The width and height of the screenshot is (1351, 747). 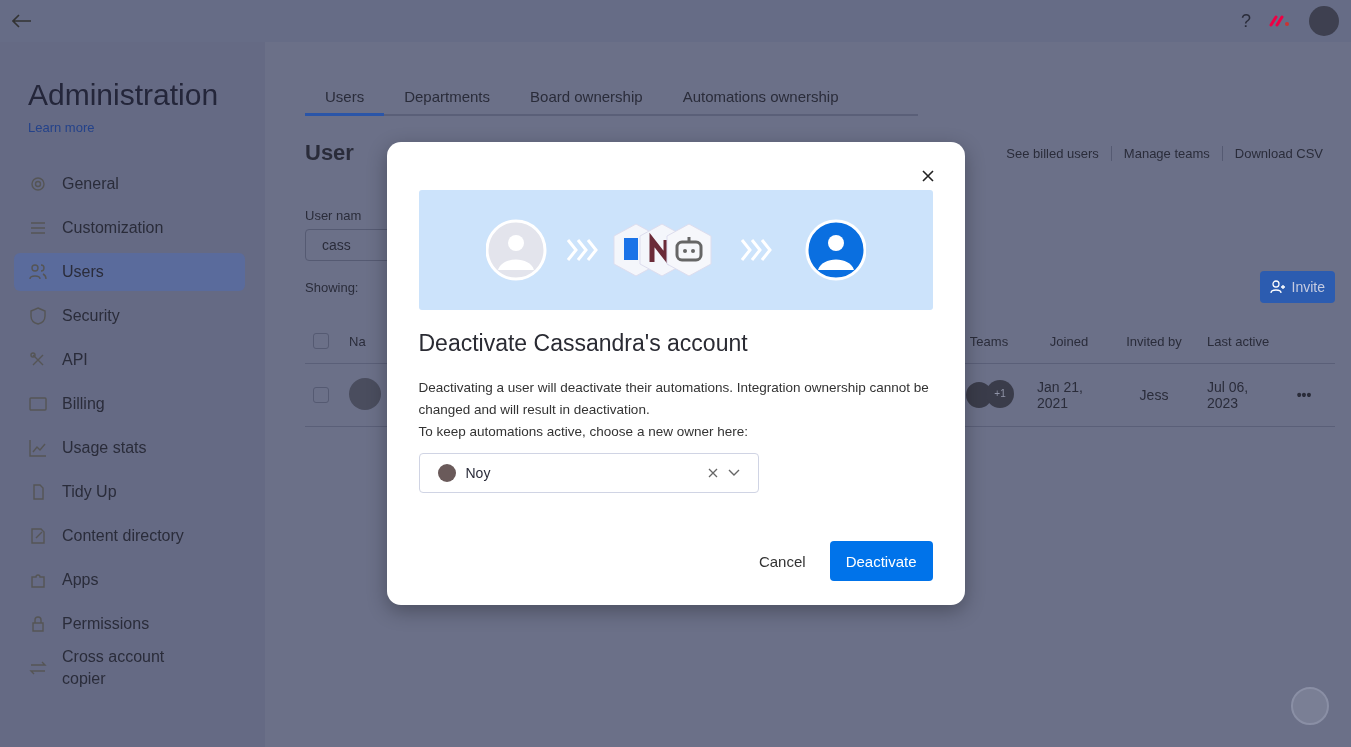 I want to click on header-link: Manage teams, so click(x=1166, y=153).